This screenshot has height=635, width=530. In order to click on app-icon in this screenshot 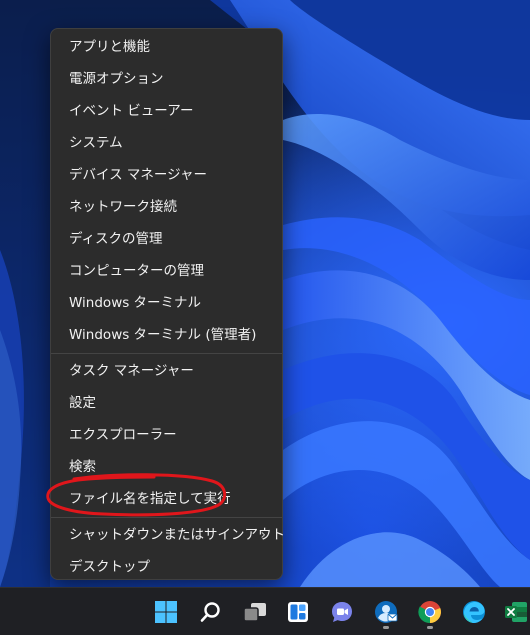, I will do `click(386, 612)`.